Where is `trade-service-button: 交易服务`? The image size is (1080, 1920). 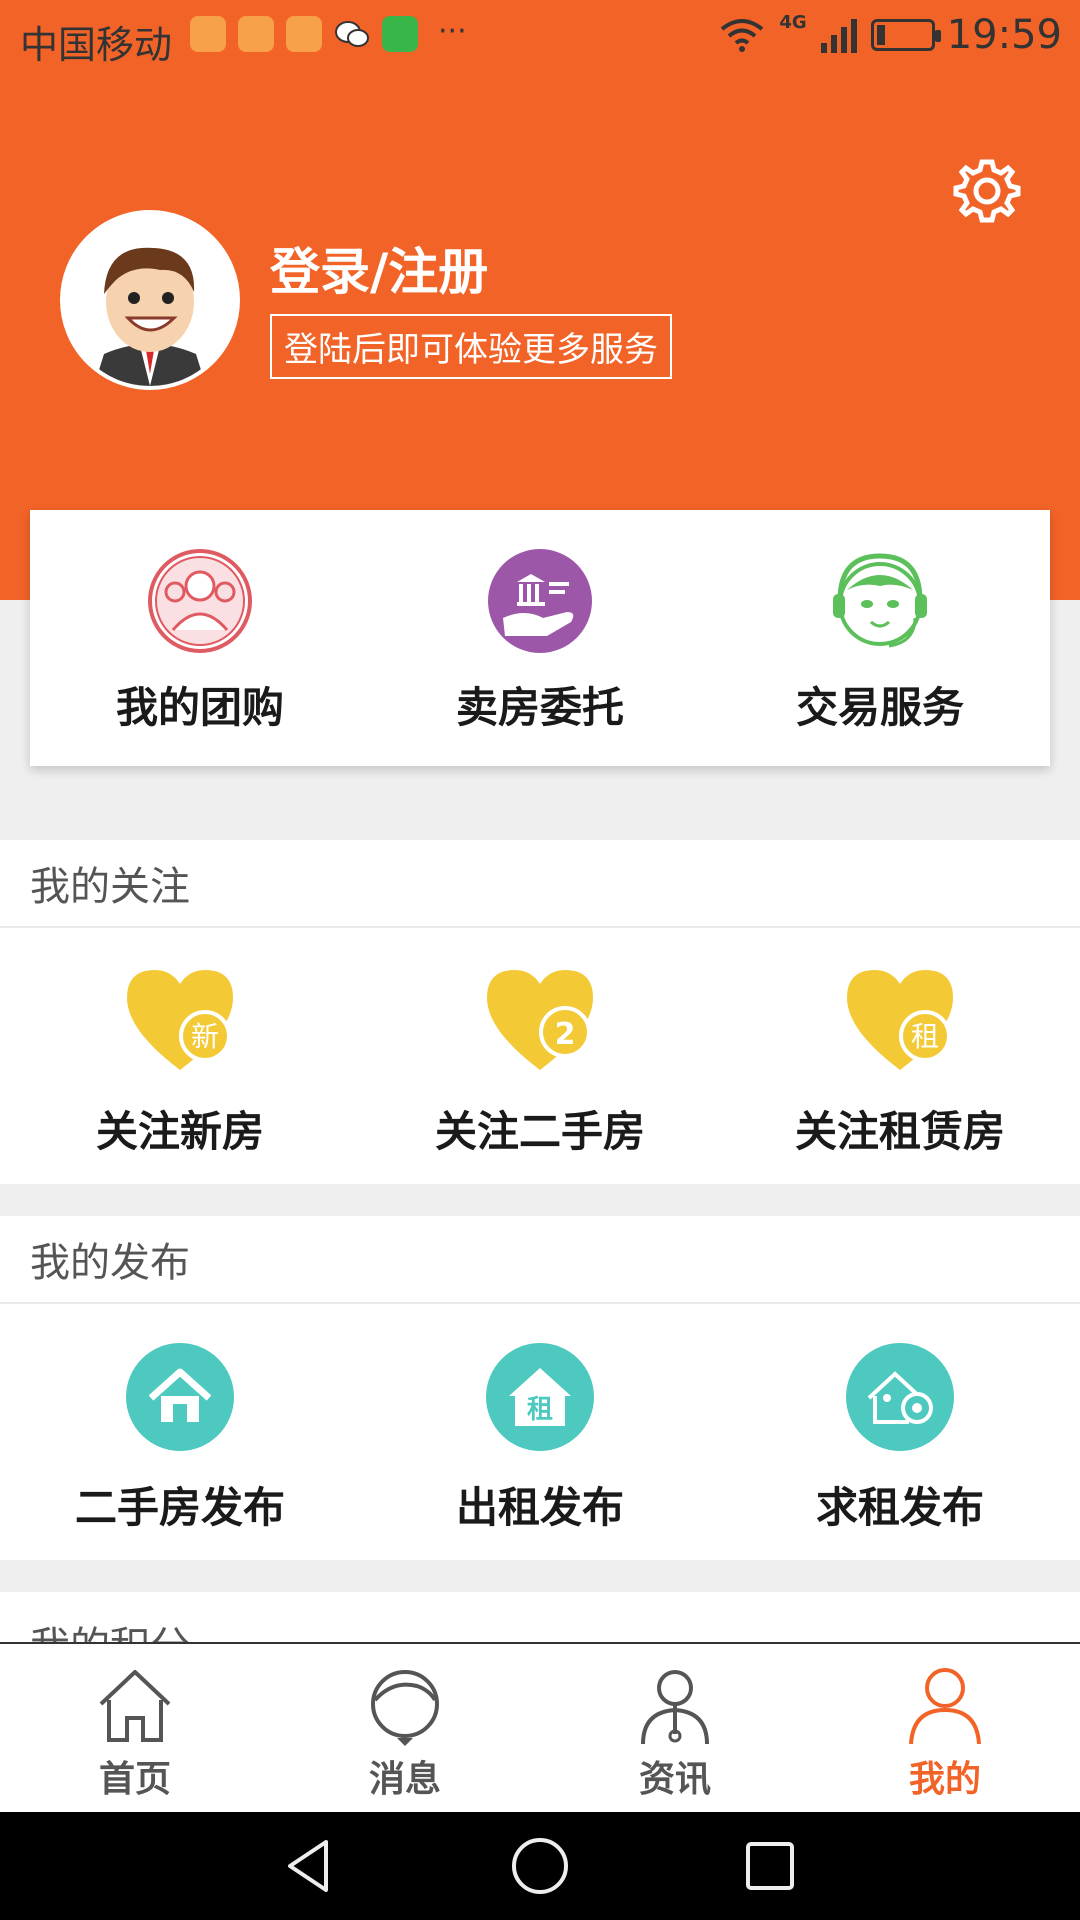
trade-service-button: 交易服务 is located at coordinates (880, 638).